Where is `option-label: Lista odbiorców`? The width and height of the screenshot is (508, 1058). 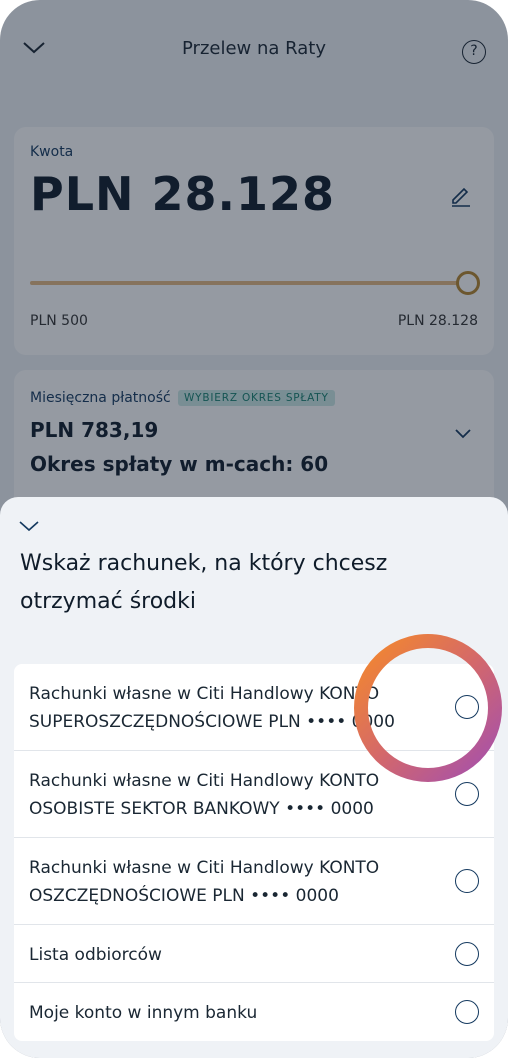
option-label: Lista odbiorców is located at coordinates (95, 955).